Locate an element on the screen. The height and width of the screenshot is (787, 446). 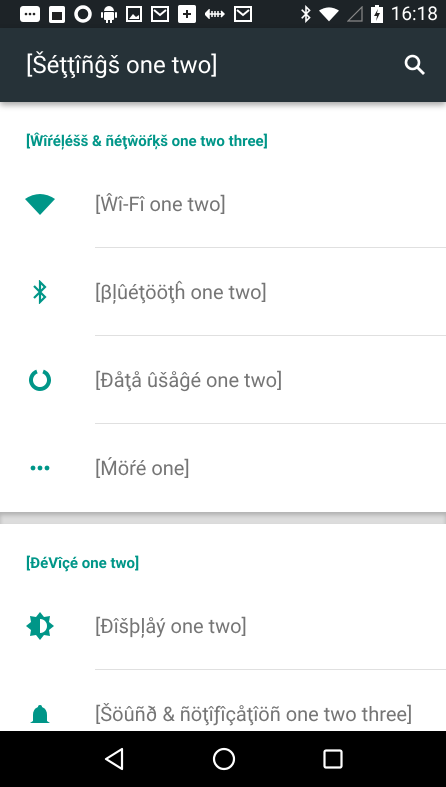
battery-icon is located at coordinates (376, 14).